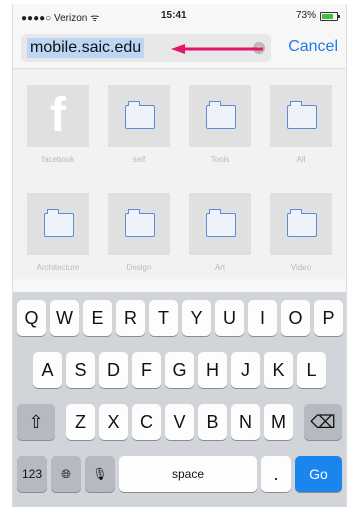 Image resolution: width=351 pixels, height=507 pixels. Describe the element at coordinates (220, 267) in the screenshot. I see `favorite-label: Art` at that location.